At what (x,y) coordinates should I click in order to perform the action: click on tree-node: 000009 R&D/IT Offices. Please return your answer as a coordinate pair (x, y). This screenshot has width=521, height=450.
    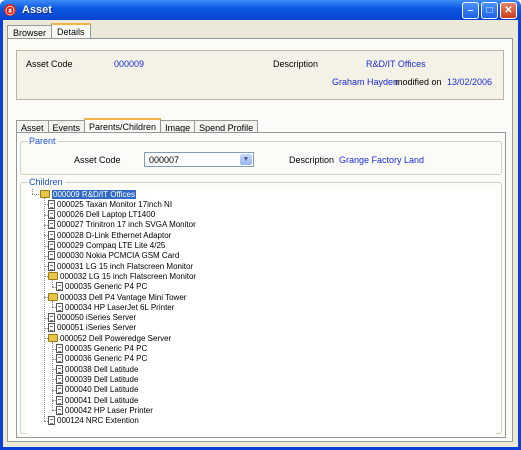
    Looking at the image, I should click on (88, 194).